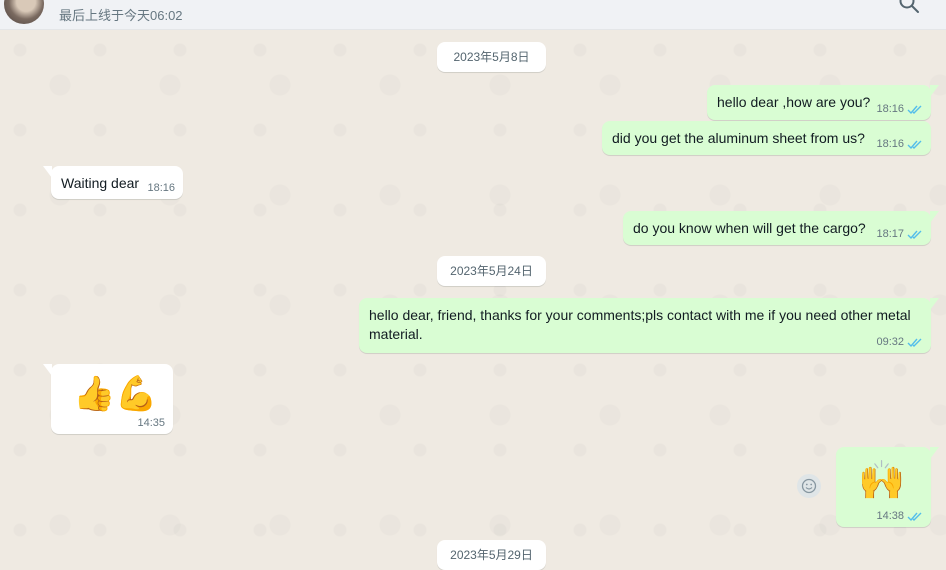 The image size is (946, 570). I want to click on message-outgoing: 🙌 14:38, so click(887, 487).